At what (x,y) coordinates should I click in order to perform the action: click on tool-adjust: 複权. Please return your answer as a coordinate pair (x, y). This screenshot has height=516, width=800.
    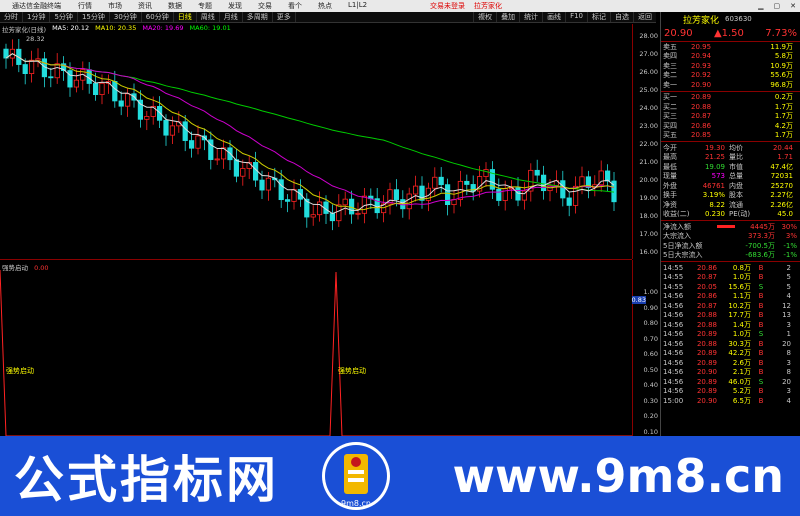
    Looking at the image, I should click on (484, 17).